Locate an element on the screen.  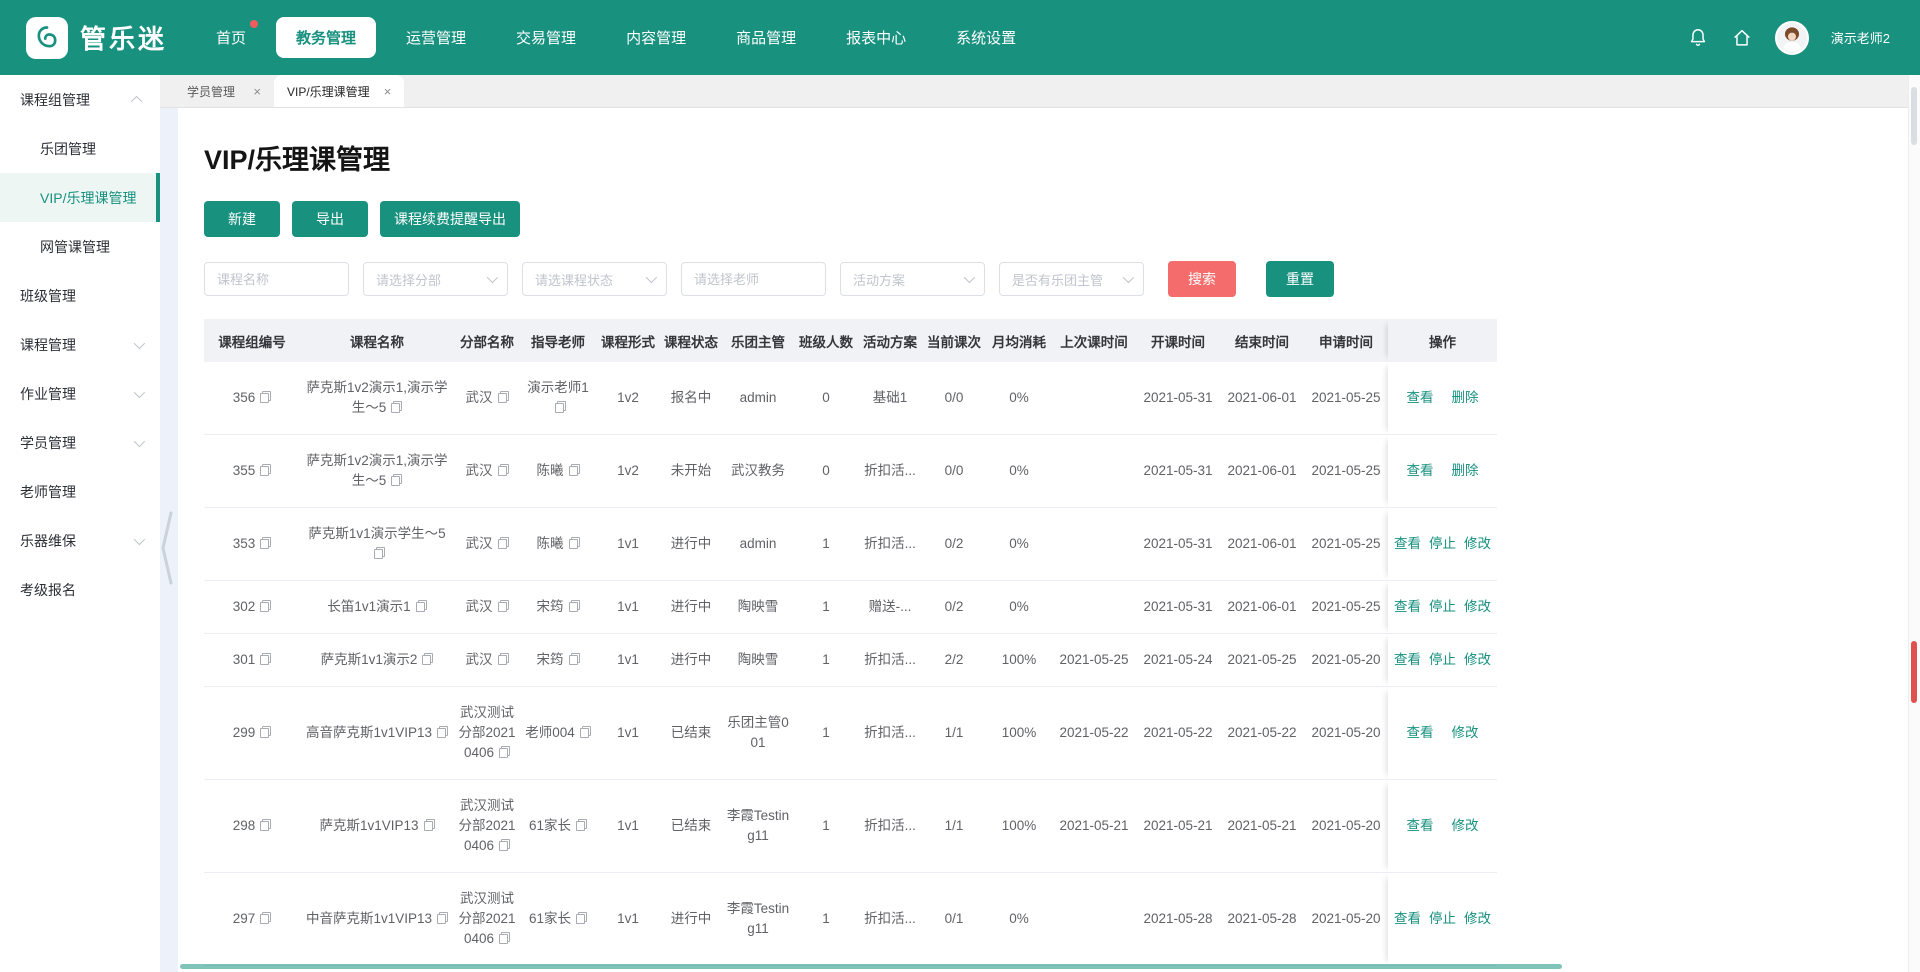
nav-item: 商品管理 is located at coordinates (766, 37).